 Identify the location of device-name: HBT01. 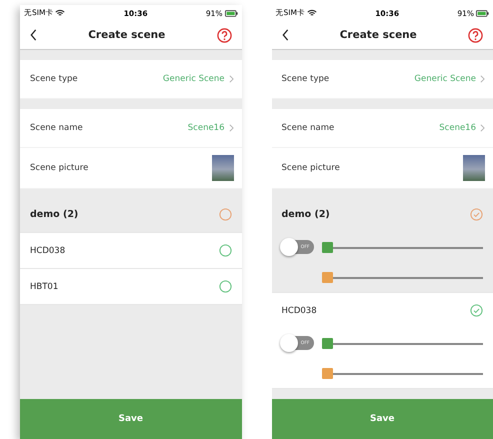
(44, 287).